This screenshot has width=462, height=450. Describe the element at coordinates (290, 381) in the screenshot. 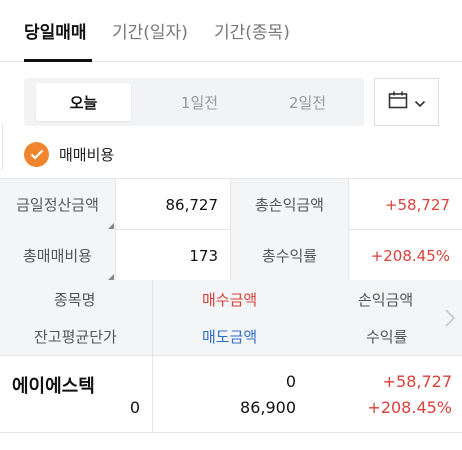

I see `row-buy-amount: 0` at that location.